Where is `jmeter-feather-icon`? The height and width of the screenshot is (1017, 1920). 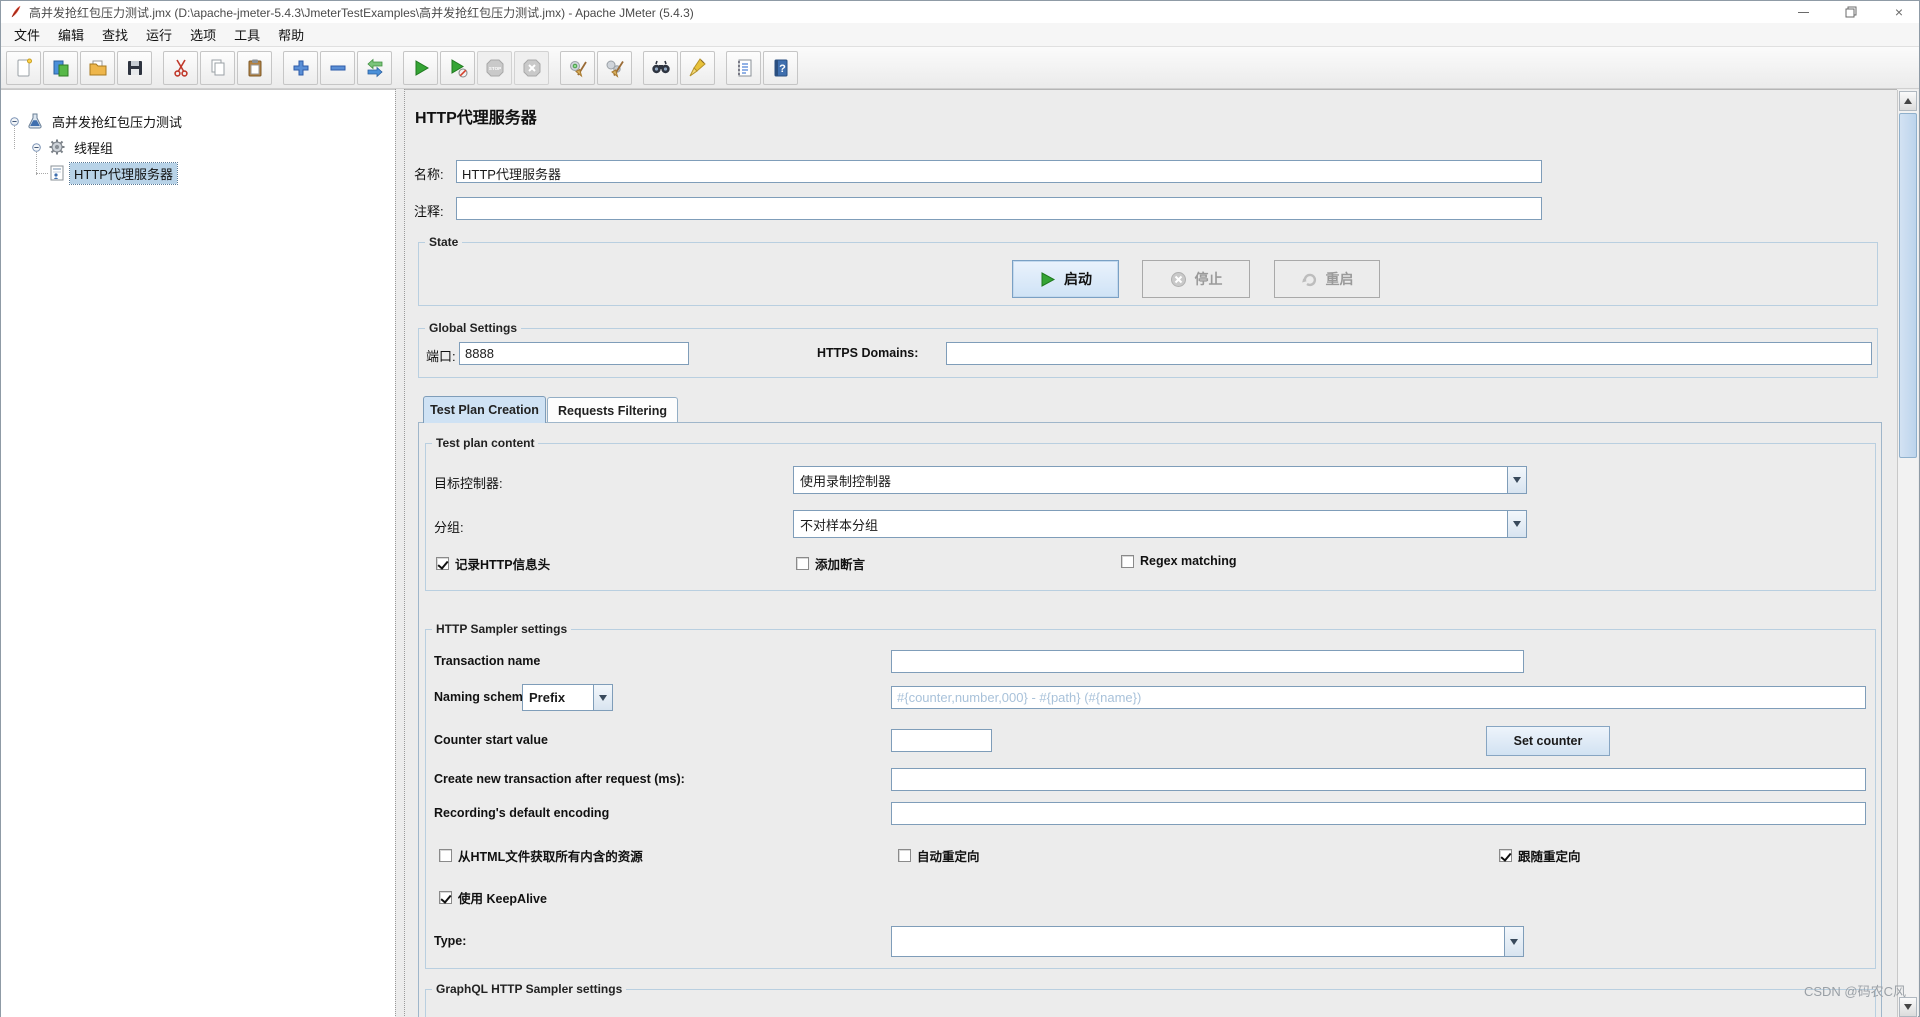
jmeter-feather-icon is located at coordinates (16, 11).